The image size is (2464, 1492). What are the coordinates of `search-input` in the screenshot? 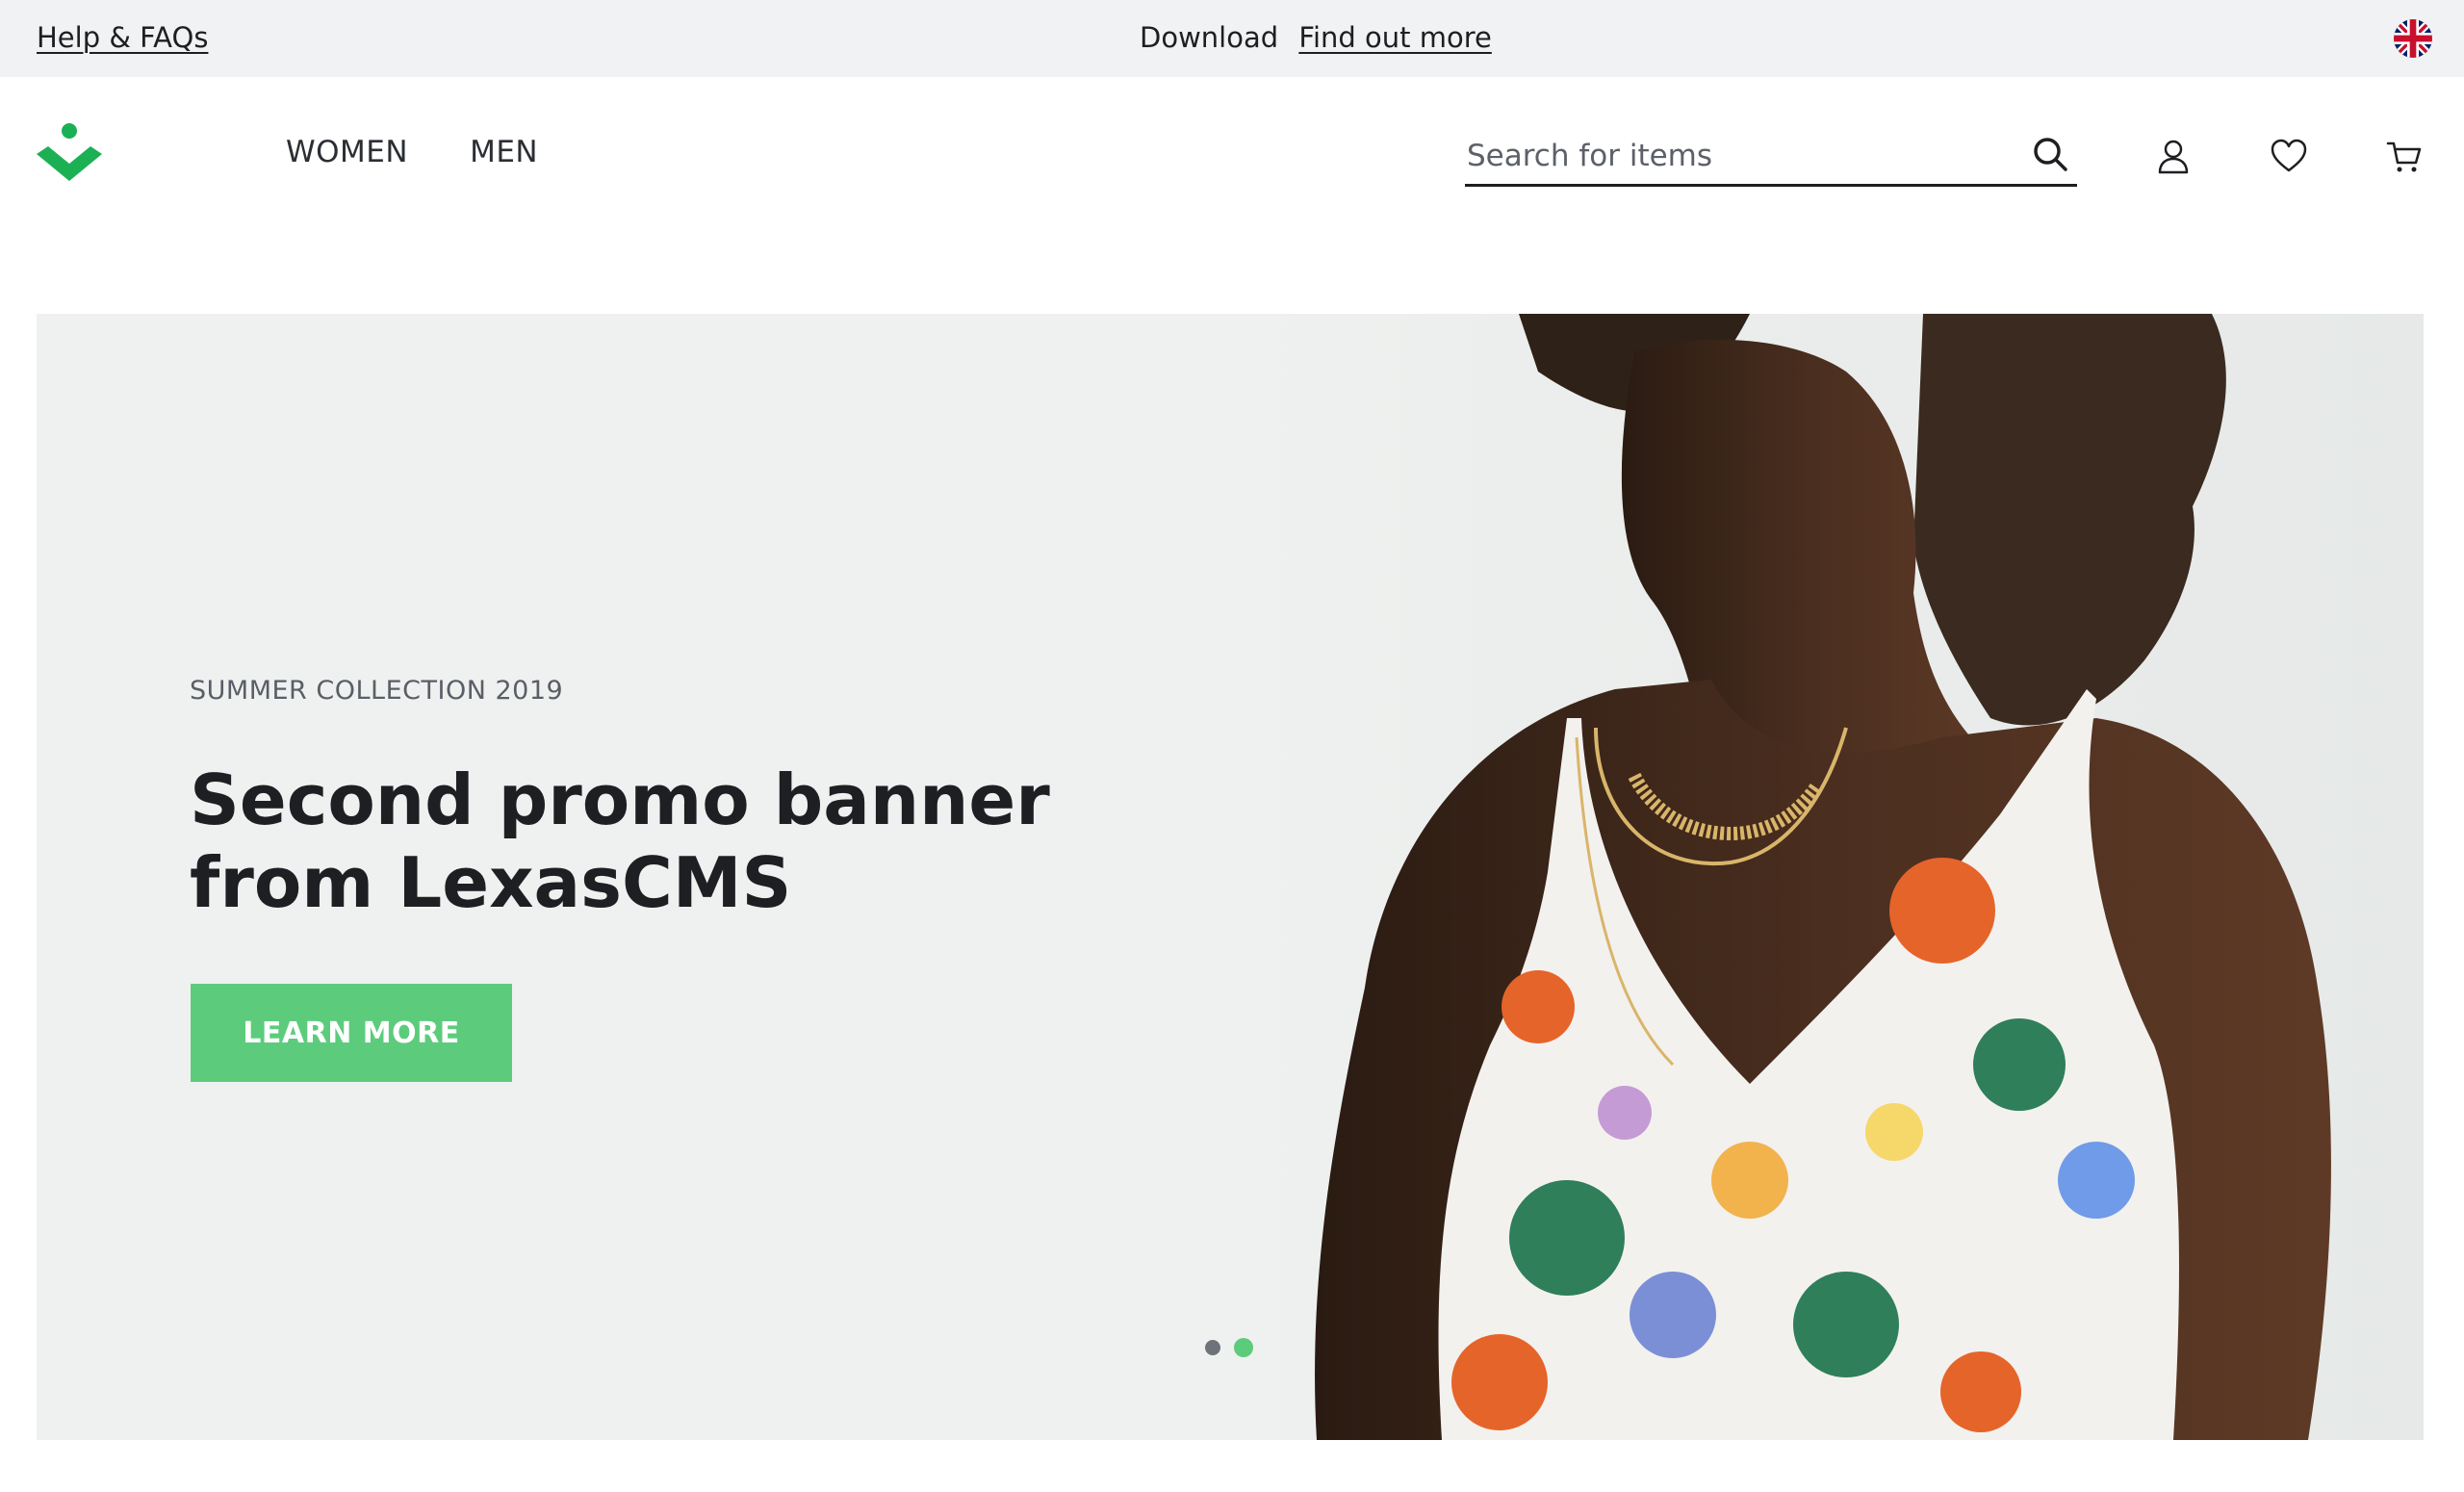 It's located at (1736, 156).